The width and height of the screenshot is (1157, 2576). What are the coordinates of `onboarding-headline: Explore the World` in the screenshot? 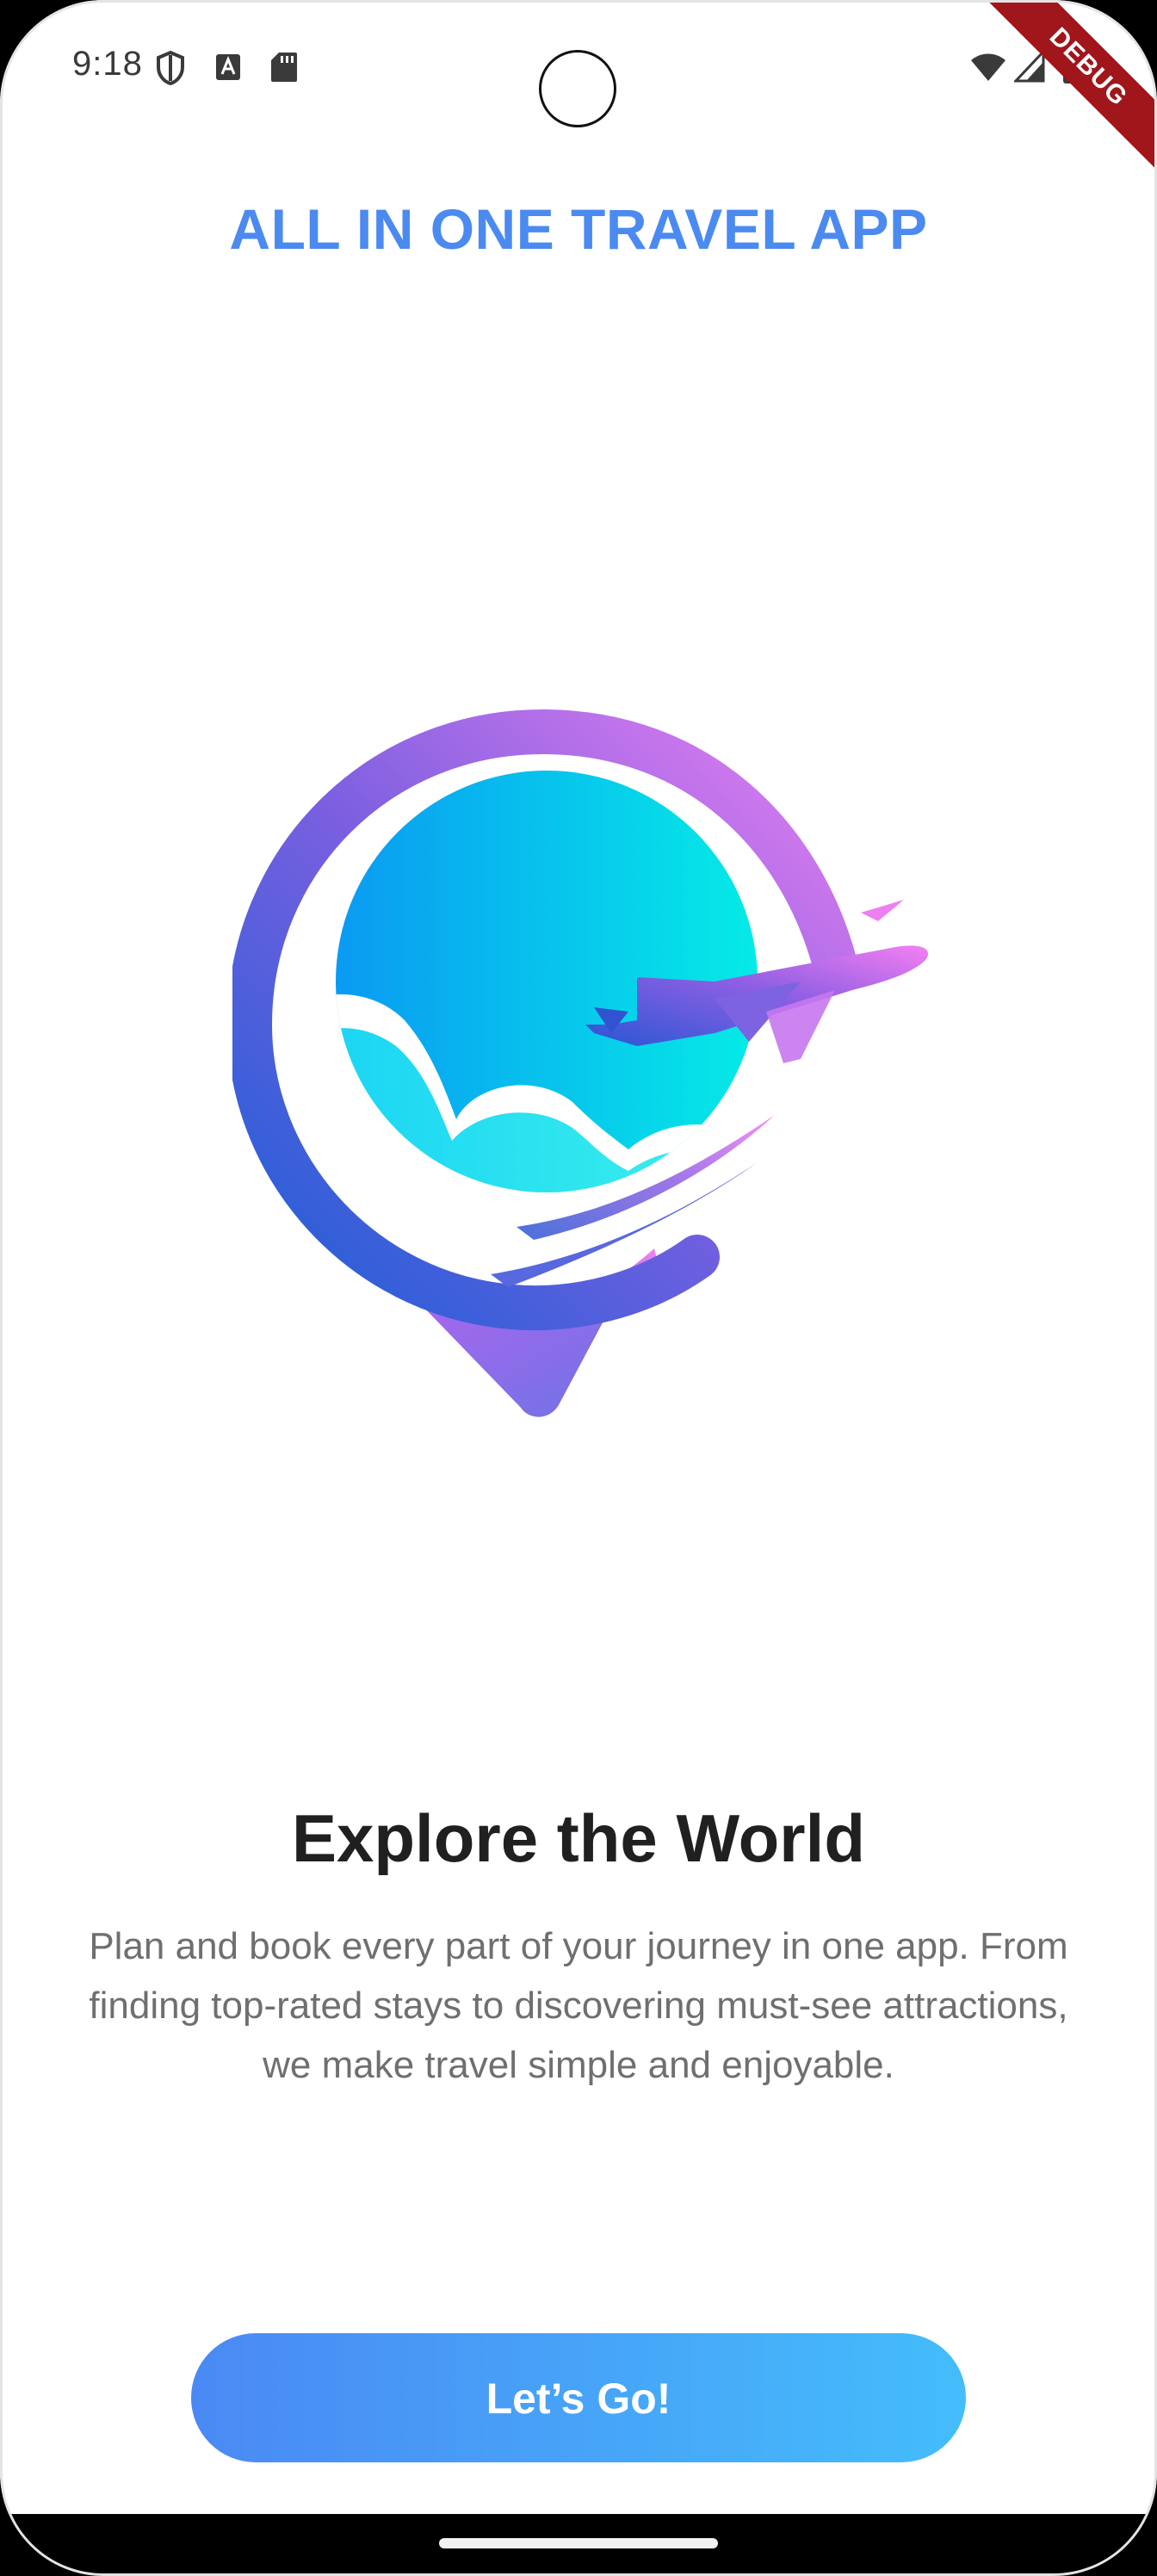 It's located at (579, 1838).